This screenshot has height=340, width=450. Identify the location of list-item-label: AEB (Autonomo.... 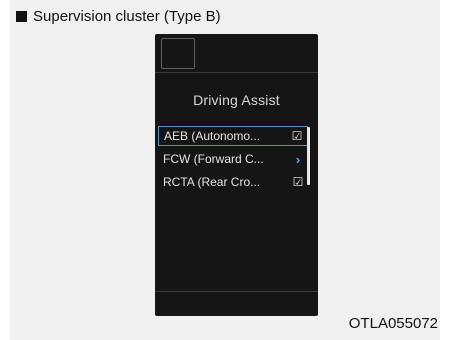
(212, 136).